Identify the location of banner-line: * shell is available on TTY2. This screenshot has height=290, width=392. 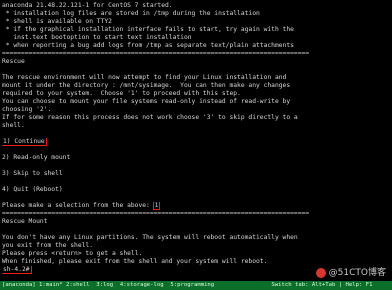
(57, 21).